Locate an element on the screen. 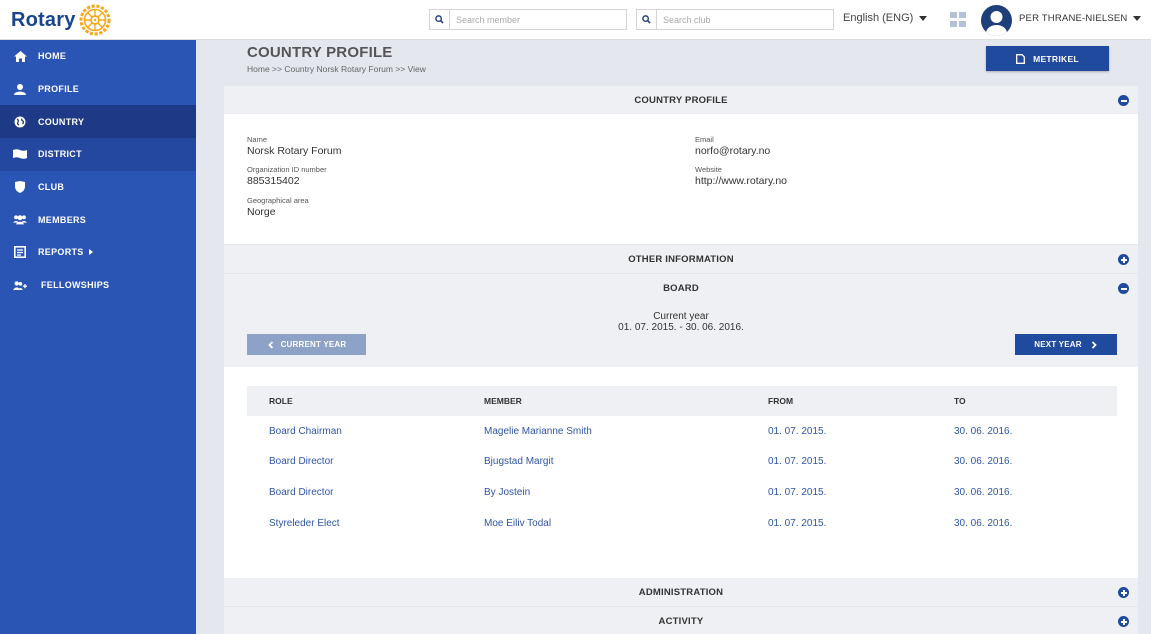  table-header-row: ROLE MEMBER FROM TO is located at coordinates (682, 401).